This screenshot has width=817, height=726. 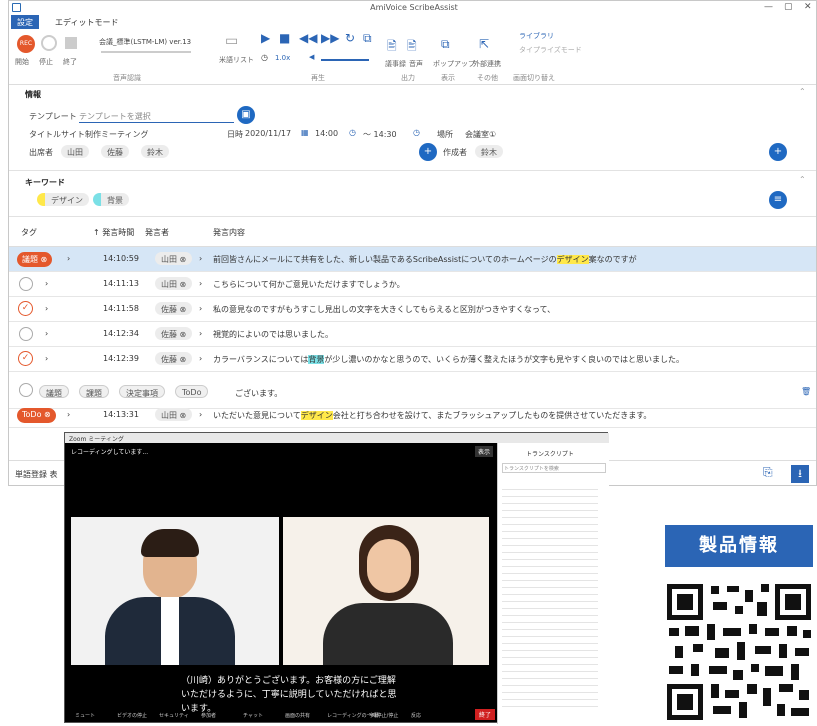 I want to click on attendee-chip: 鈴木, so click(x=155, y=151).